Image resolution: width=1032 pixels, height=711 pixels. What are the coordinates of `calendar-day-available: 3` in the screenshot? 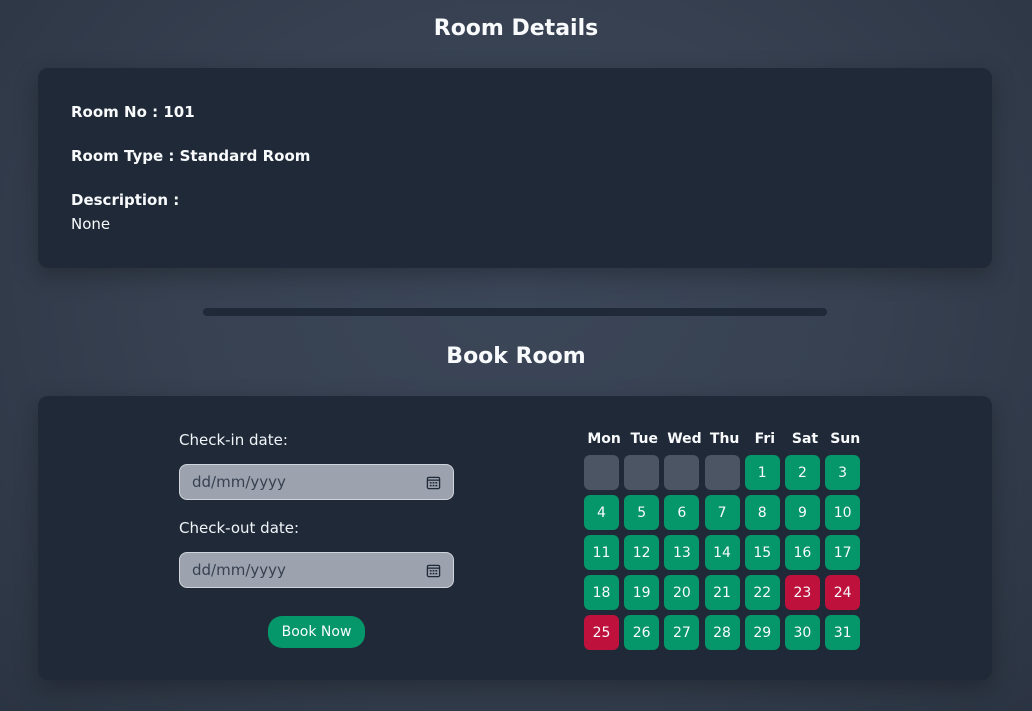 It's located at (843, 472).